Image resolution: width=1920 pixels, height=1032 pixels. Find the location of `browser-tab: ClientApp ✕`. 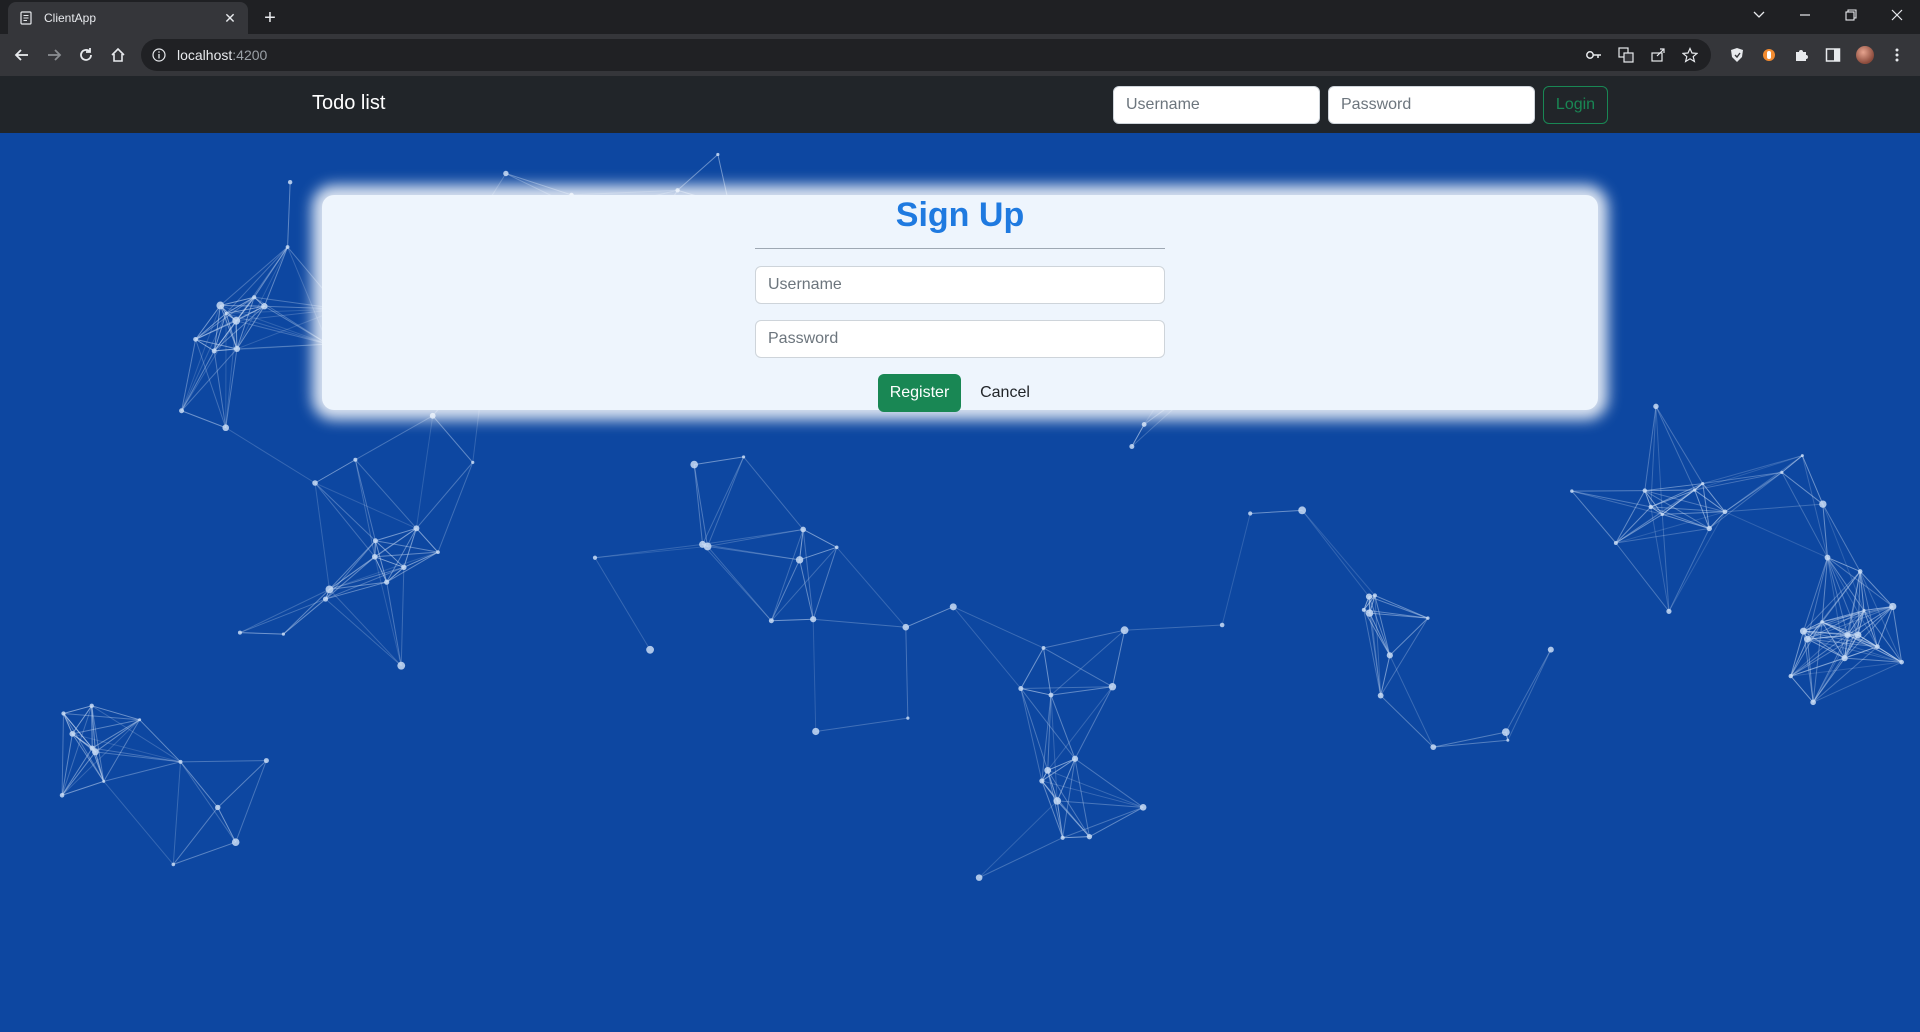

browser-tab: ClientApp ✕ is located at coordinates (128, 18).